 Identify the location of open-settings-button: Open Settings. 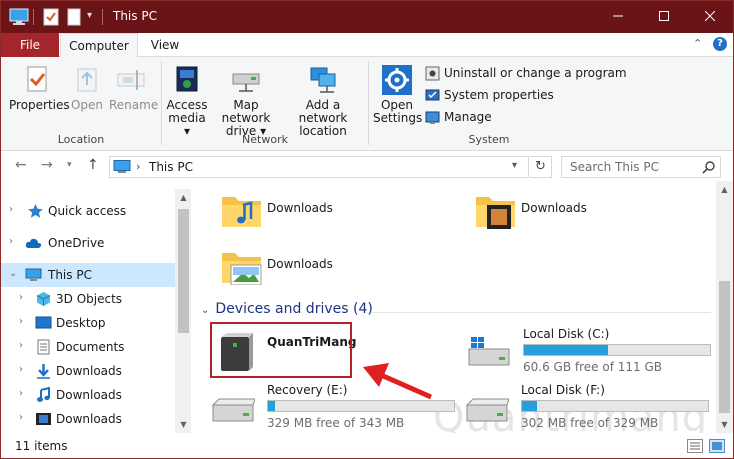
(397, 95).